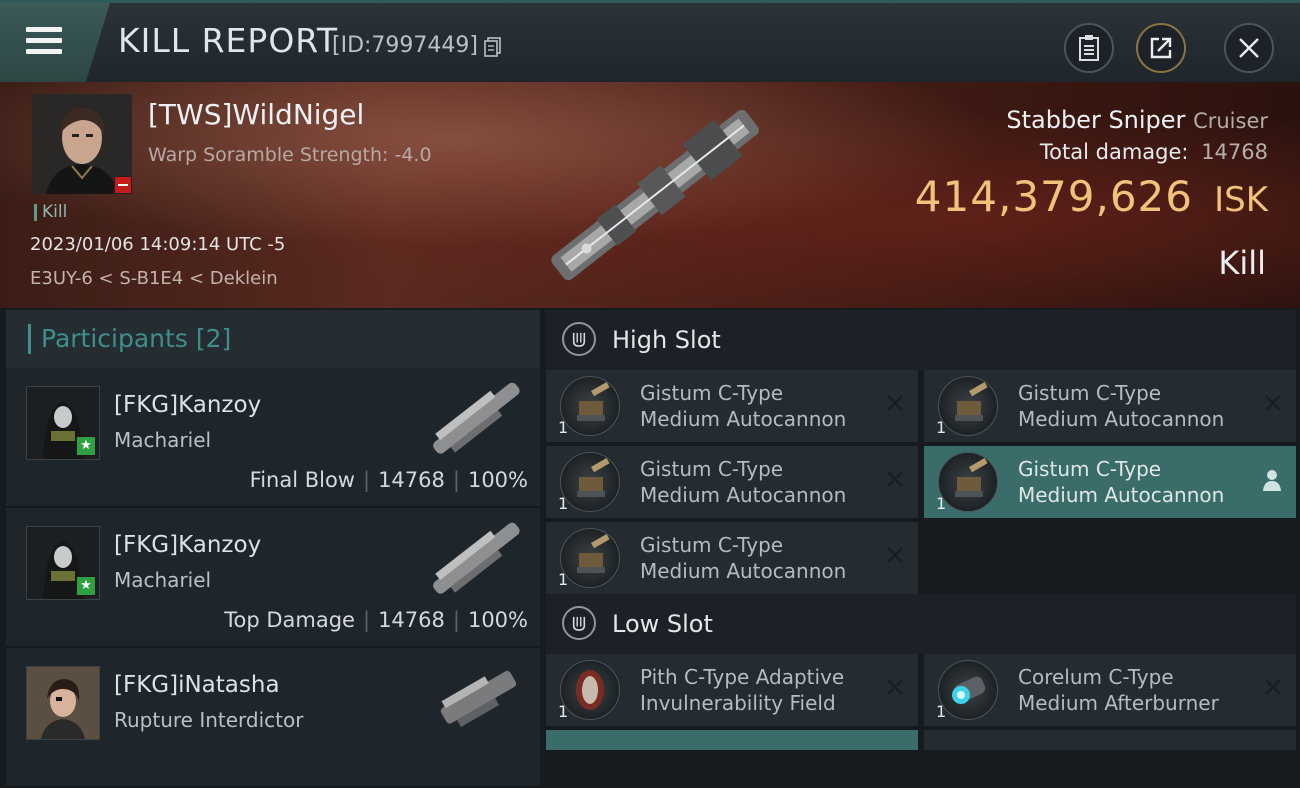 The width and height of the screenshot is (1300, 788). I want to click on item-name-line1: Pith C-Type Adaptive, so click(742, 677).